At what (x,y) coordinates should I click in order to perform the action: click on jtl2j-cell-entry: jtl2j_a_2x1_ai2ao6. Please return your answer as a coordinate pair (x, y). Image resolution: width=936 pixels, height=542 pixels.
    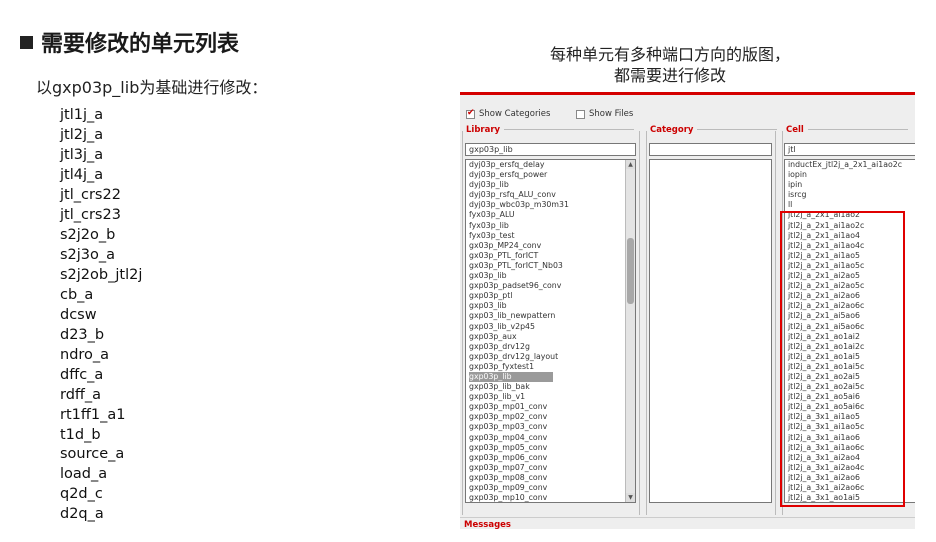
    Looking at the image, I should click on (850, 296).